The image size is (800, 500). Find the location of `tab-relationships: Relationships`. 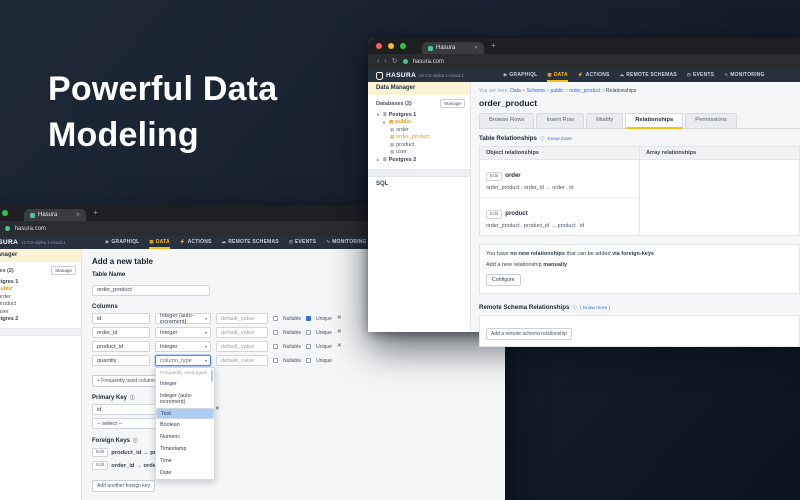

tab-relationships: Relationships is located at coordinates (654, 121).